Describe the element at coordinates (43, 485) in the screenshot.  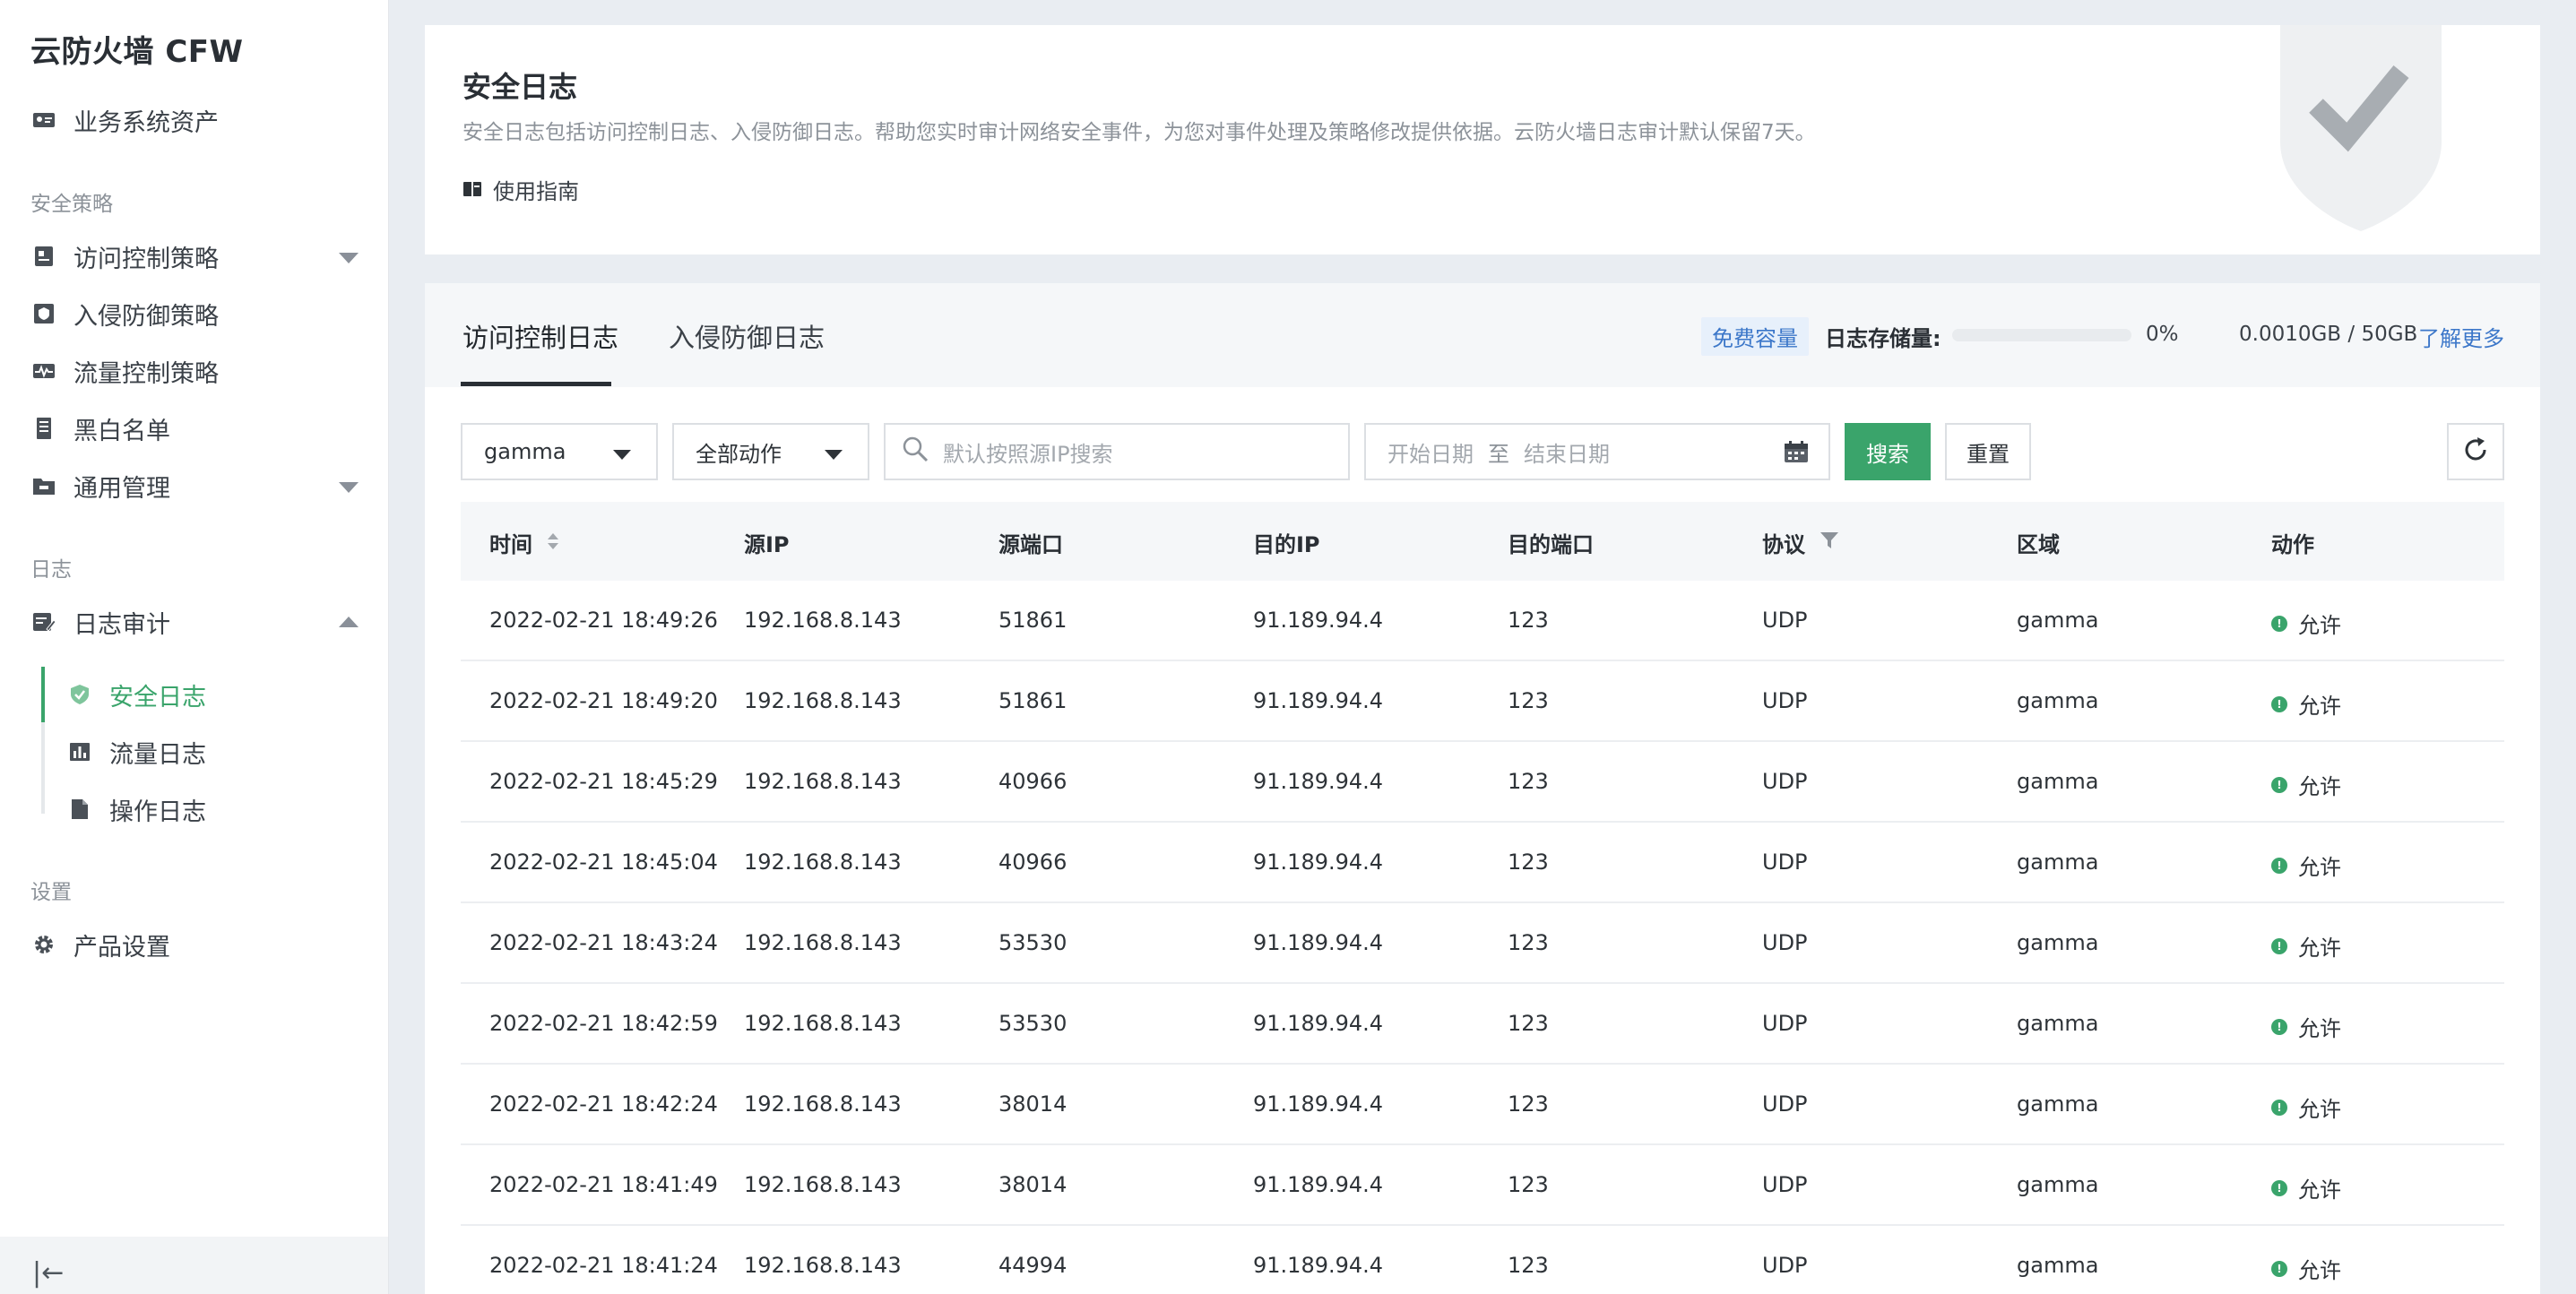
I see `folder-icon` at that location.